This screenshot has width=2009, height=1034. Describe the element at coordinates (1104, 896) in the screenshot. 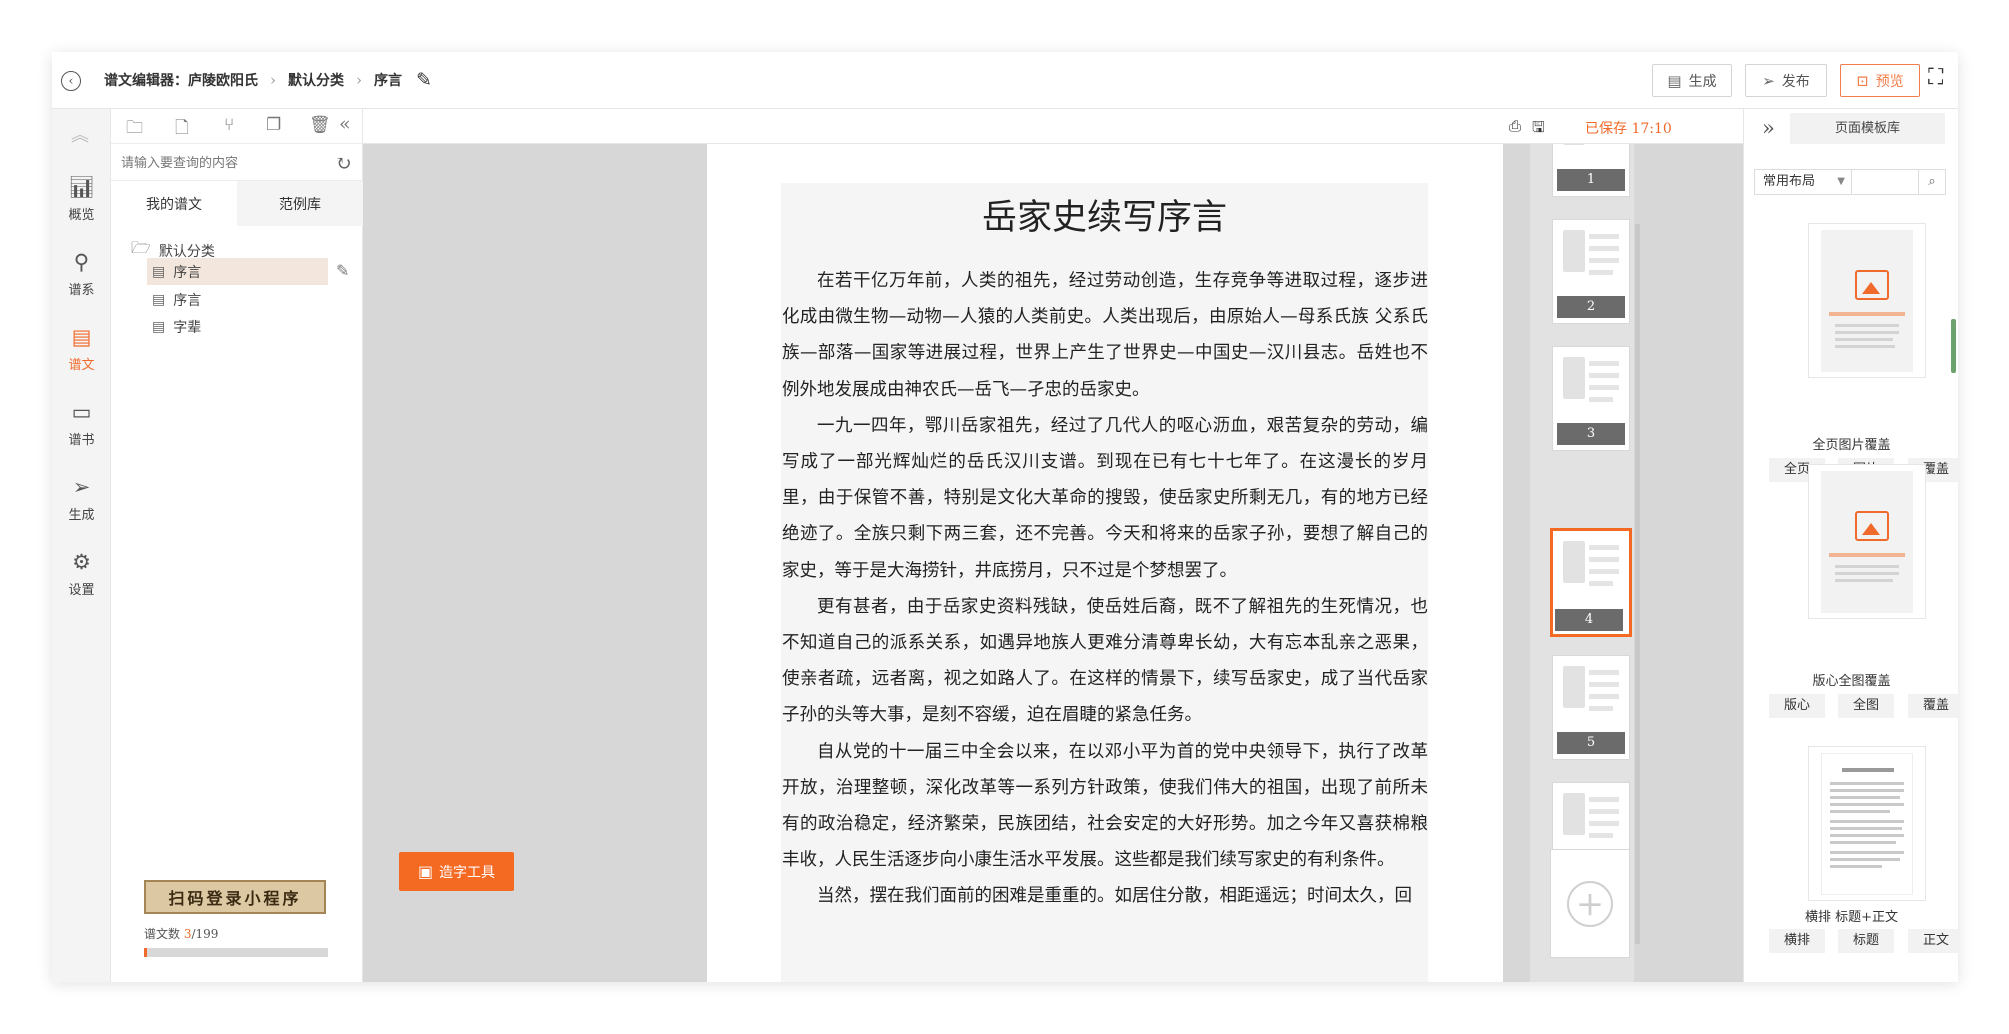

I see `document-paragraph: 当然，摆在我们面前的困难是重重的。如居住分散，相距遥远；时间太久，回` at that location.